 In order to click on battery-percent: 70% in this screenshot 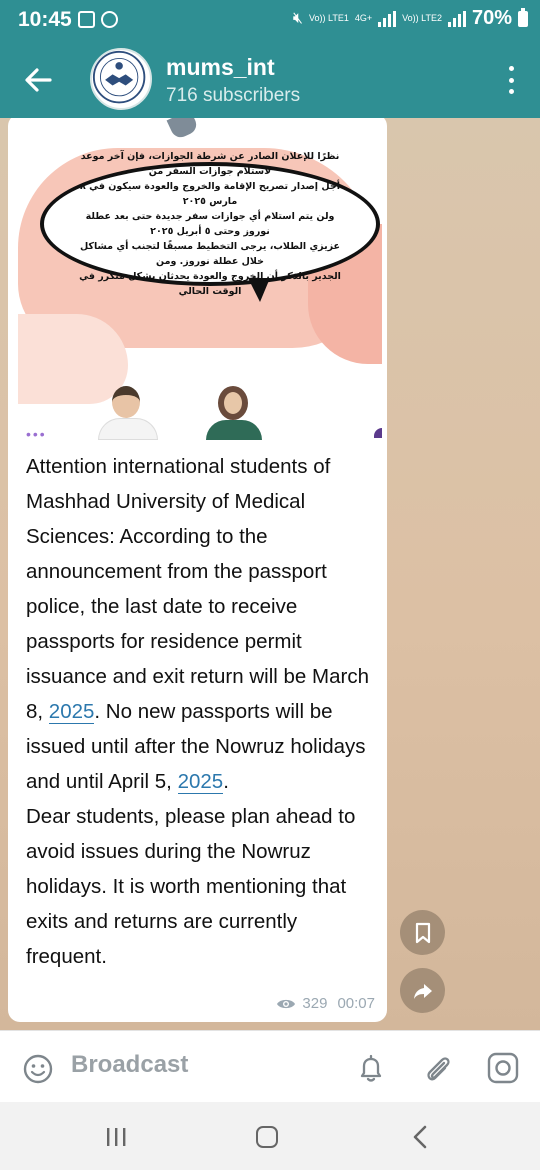, I will do `click(491, 18)`.